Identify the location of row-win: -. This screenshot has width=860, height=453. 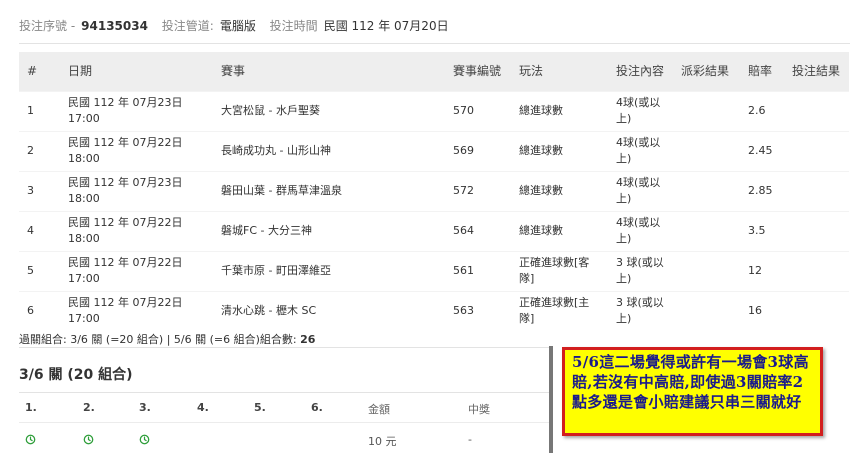
(470, 439).